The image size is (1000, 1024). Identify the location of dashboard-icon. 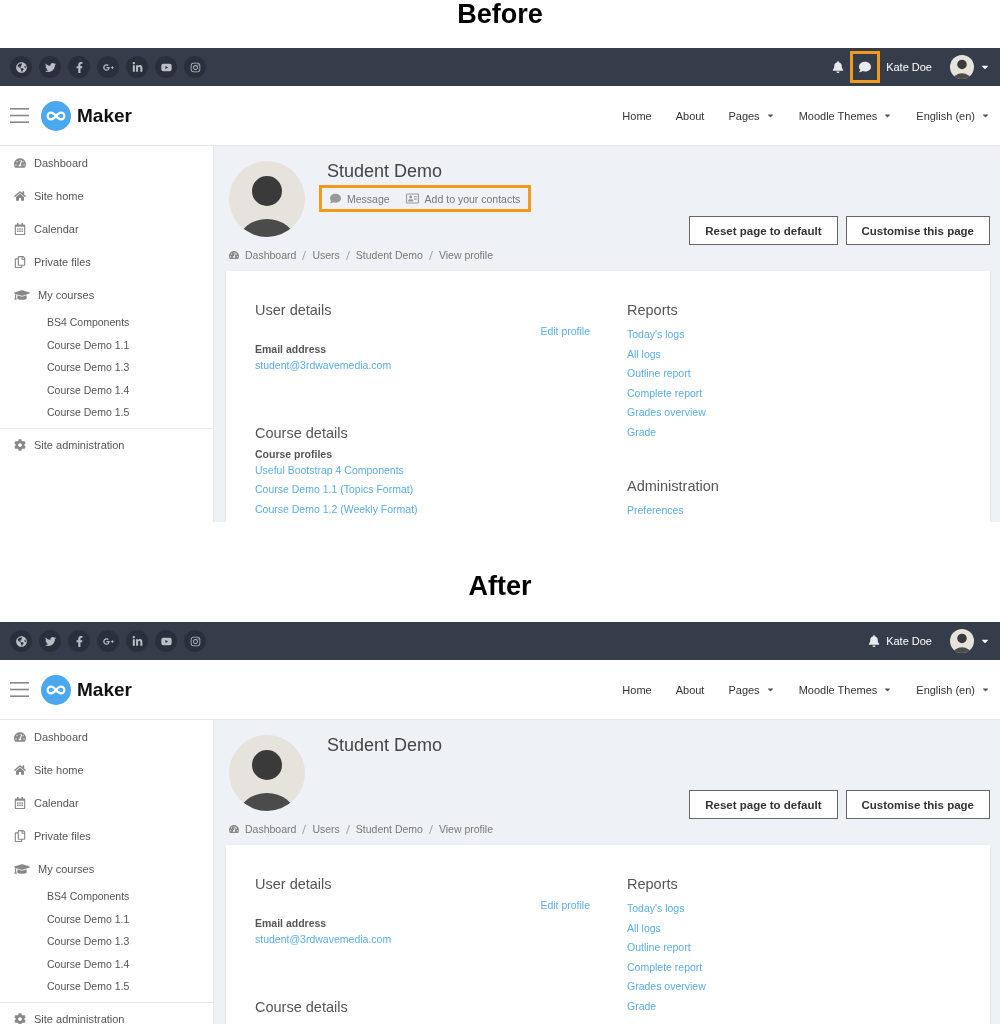
(234, 255).